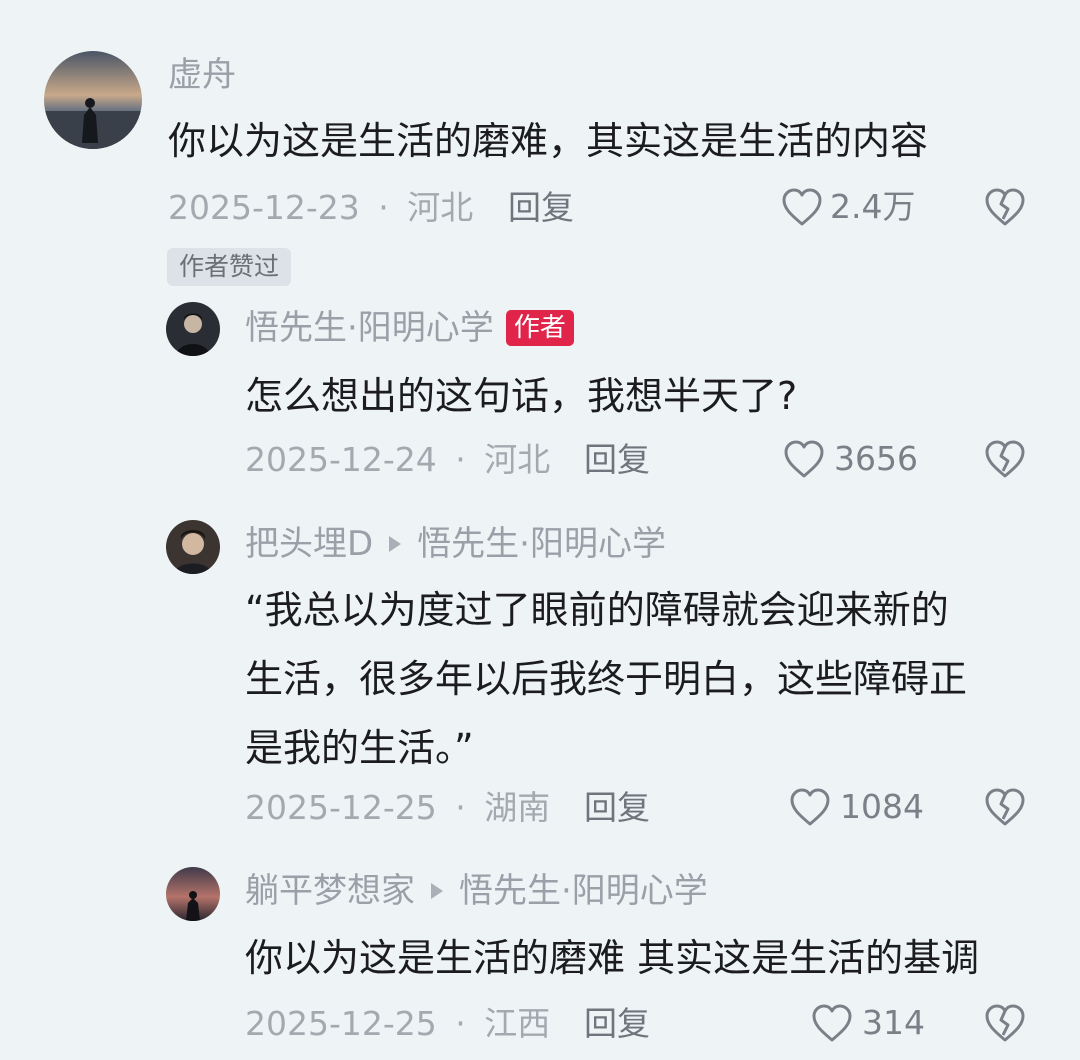  Describe the element at coordinates (876, 458) in the screenshot. I see `like-count: 3656` at that location.